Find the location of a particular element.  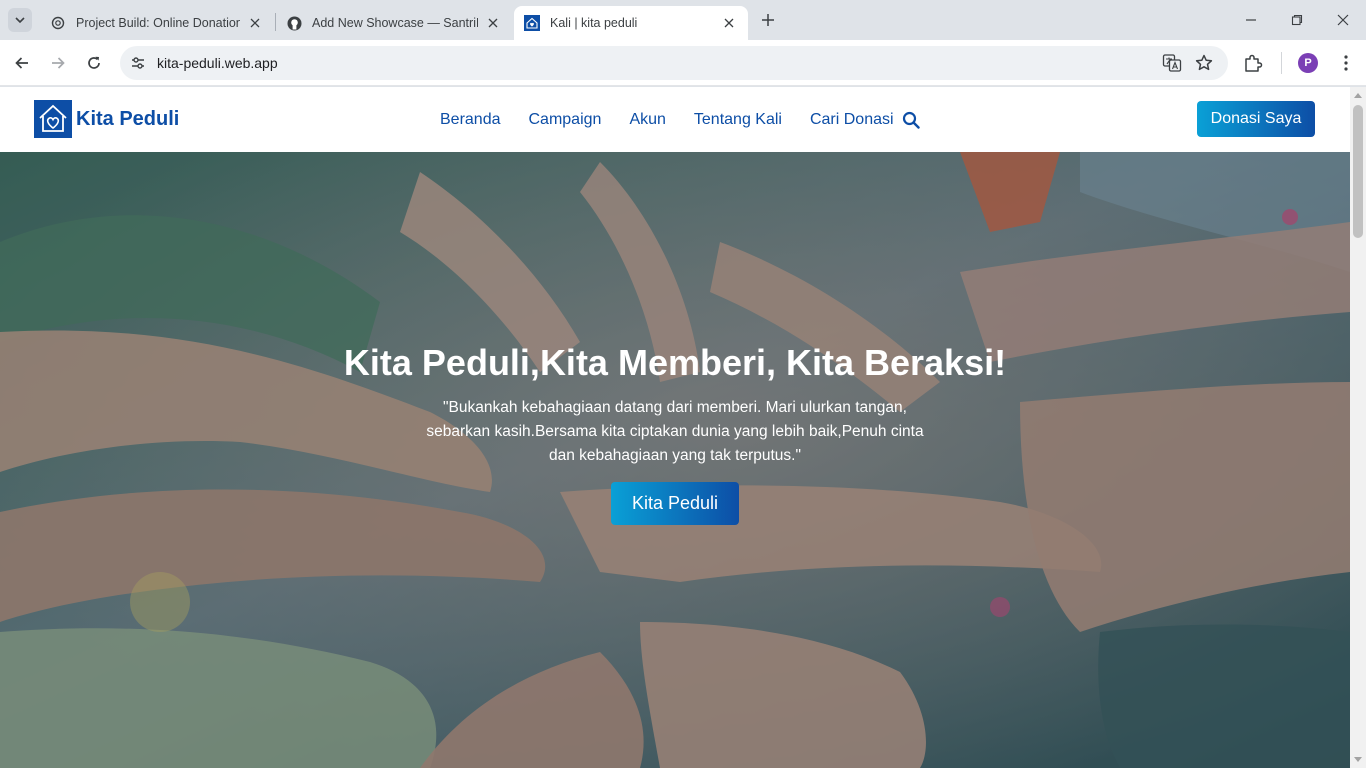

tab-kita-peduli: Kali | kita peduli is located at coordinates (631, 23).